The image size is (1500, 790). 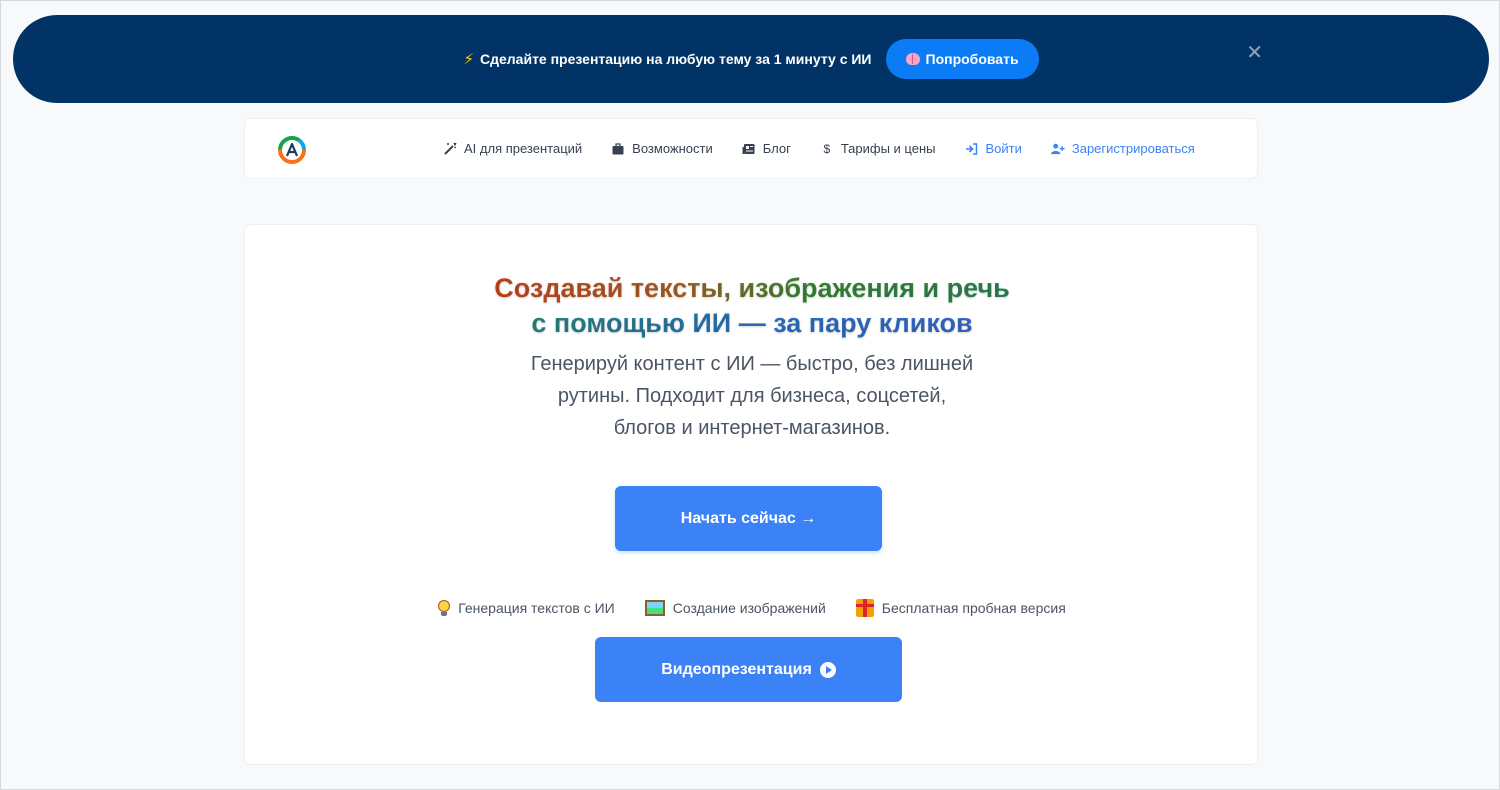 What do you see at coordinates (748, 518) in the screenshot?
I see `start-now-button: Начать сейчас →` at bounding box center [748, 518].